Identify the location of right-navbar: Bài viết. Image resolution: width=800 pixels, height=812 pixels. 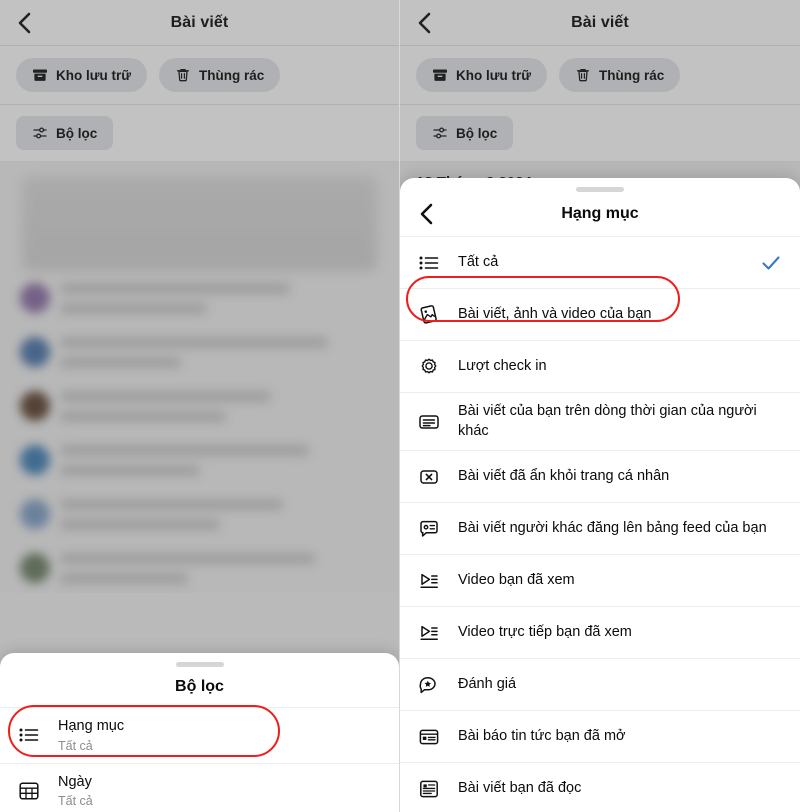
(600, 23).